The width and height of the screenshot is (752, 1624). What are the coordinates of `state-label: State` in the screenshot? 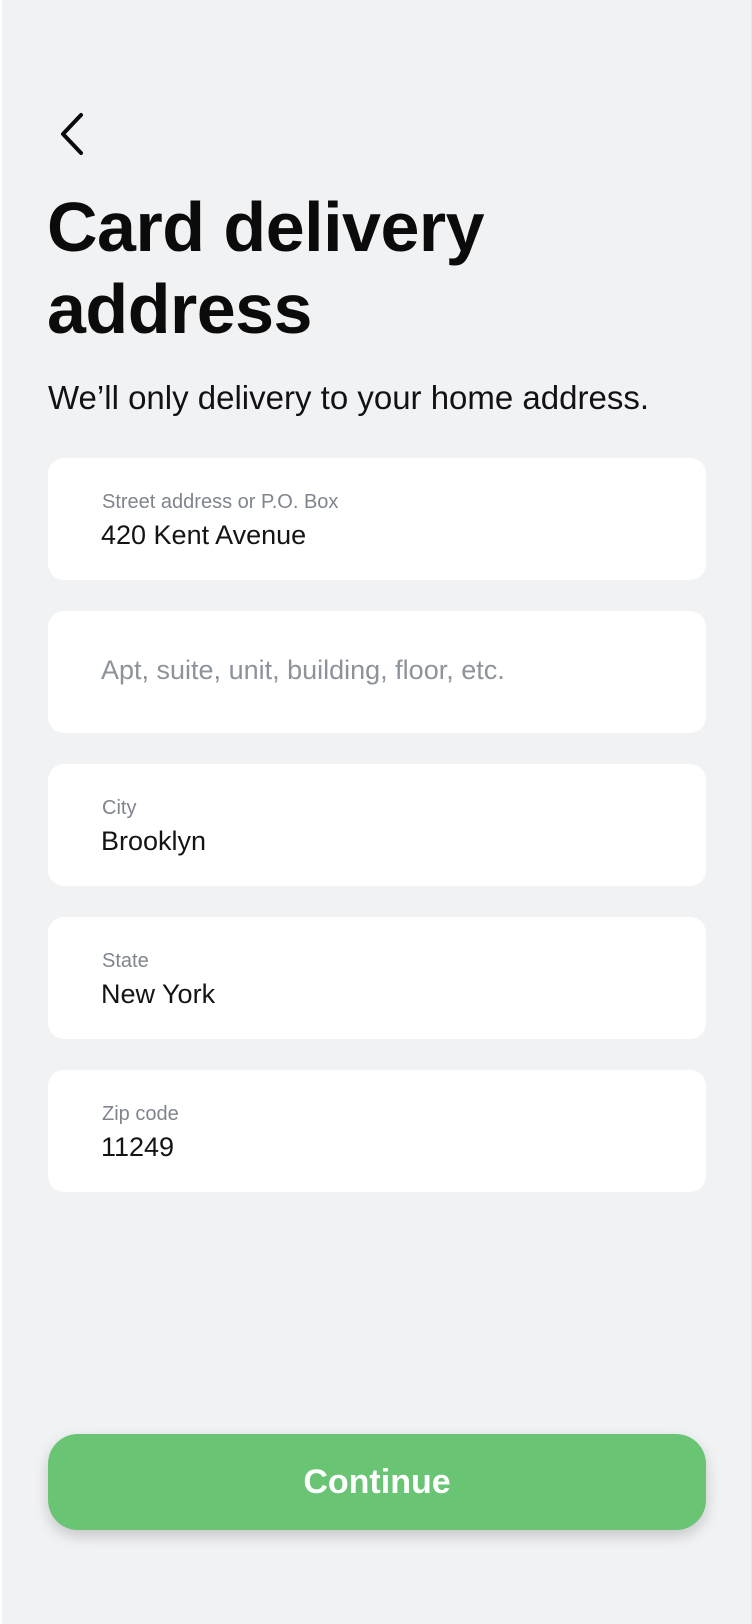 It's located at (125, 961).